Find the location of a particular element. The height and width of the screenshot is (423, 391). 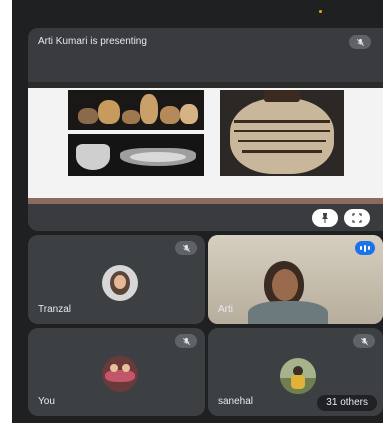

fullscreen-button is located at coordinates (357, 218).